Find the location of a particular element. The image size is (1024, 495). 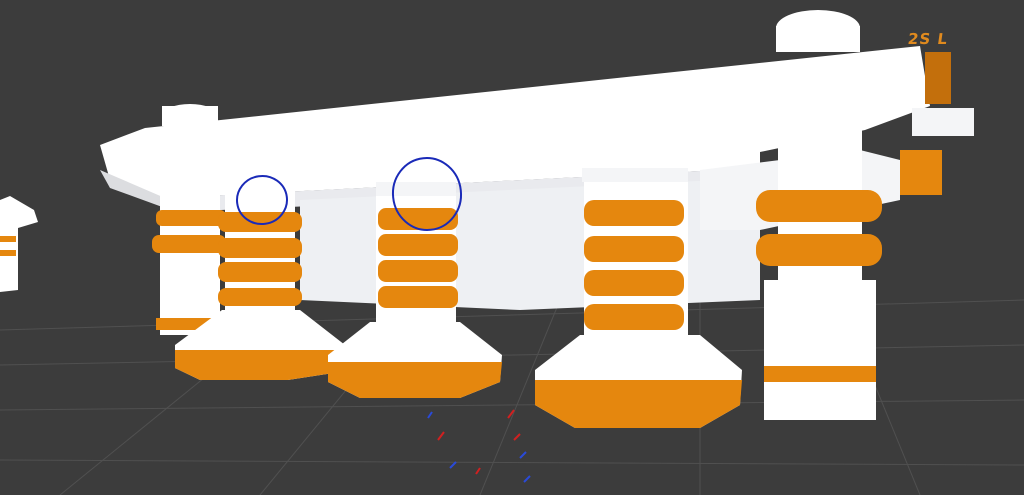

side-part-left is located at coordinates (19, 244).